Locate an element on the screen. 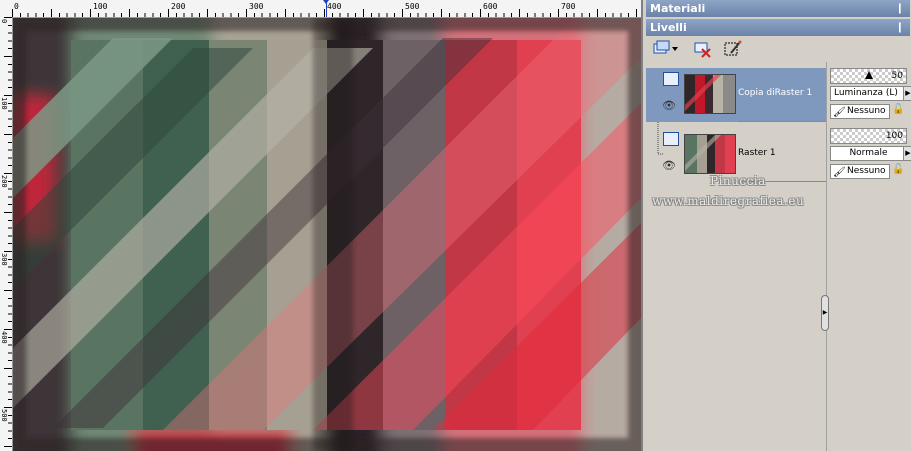 The height and width of the screenshot is (451, 911). layer-name: Copia diRaster 1 is located at coordinates (775, 93).